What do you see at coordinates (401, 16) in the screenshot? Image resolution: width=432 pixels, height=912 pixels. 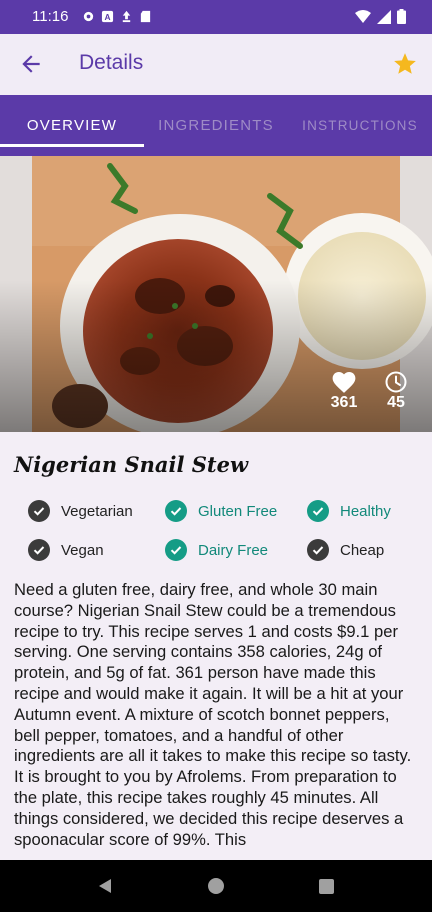 I see `battery-icon` at bounding box center [401, 16].